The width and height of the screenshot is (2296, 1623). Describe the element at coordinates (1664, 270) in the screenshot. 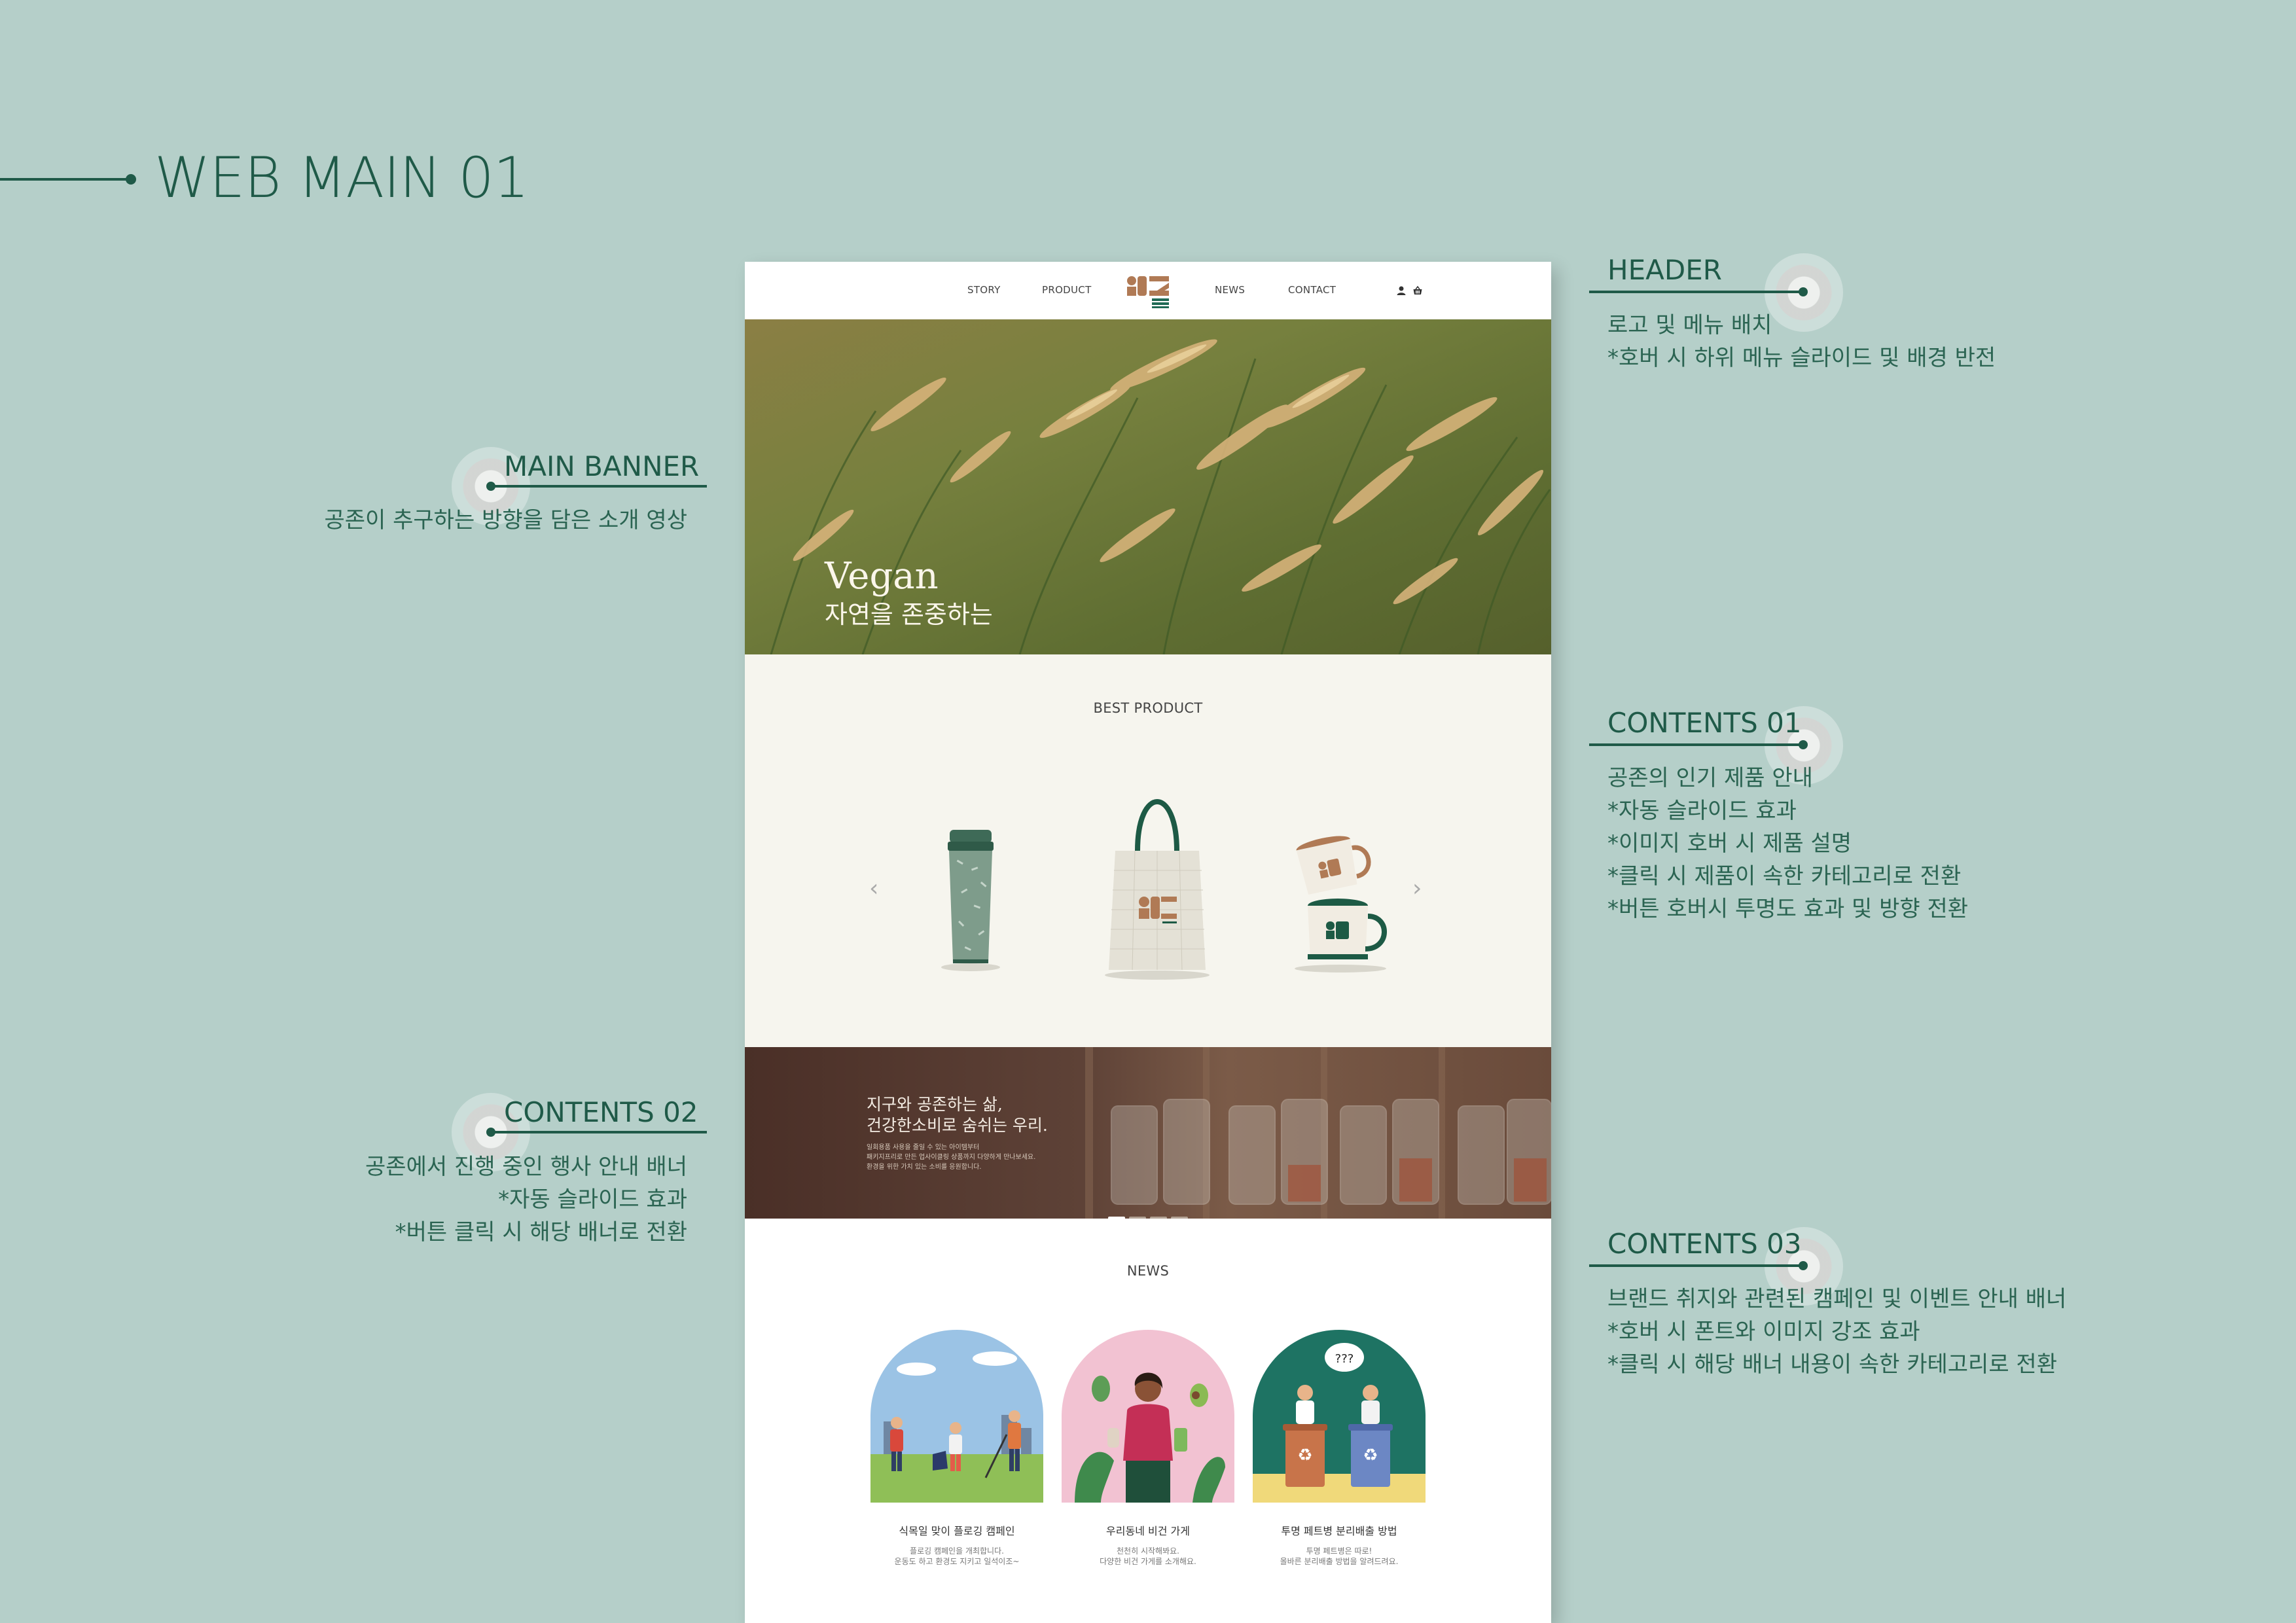

I see `annotation-title: HEADER` at that location.